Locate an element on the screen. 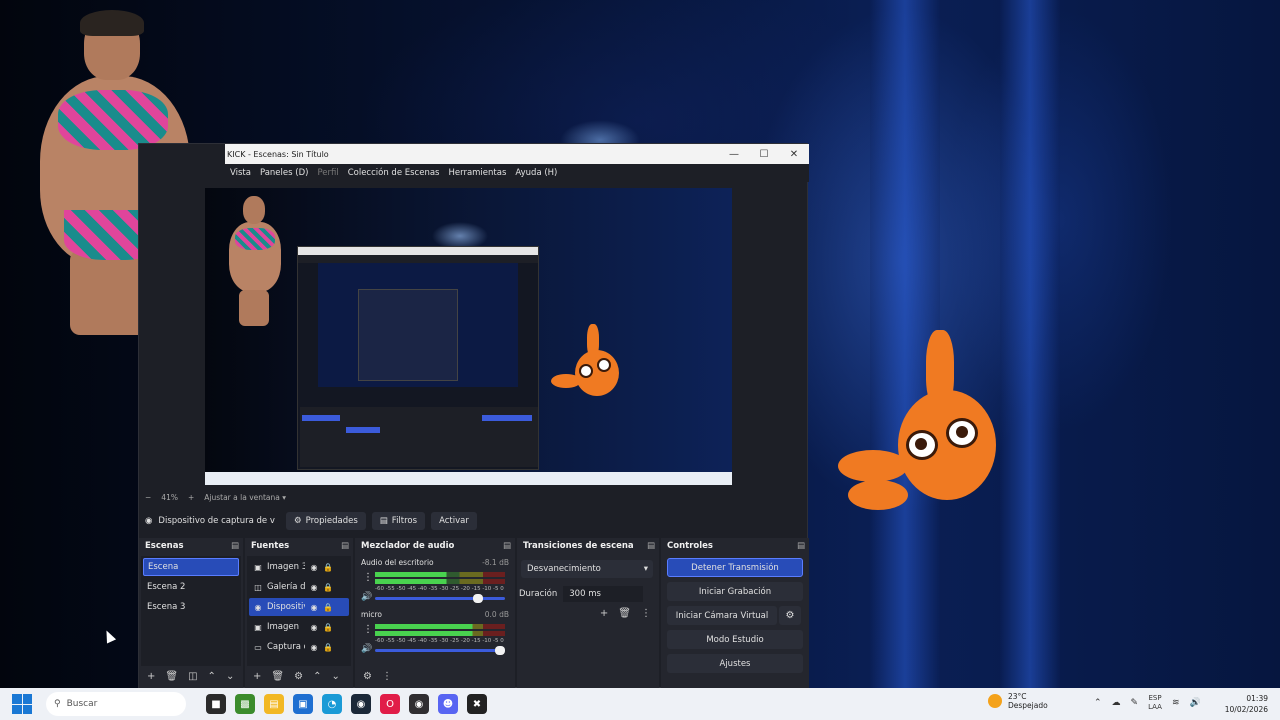  mixer-menu-button: ⋮ is located at coordinates (387, 676).